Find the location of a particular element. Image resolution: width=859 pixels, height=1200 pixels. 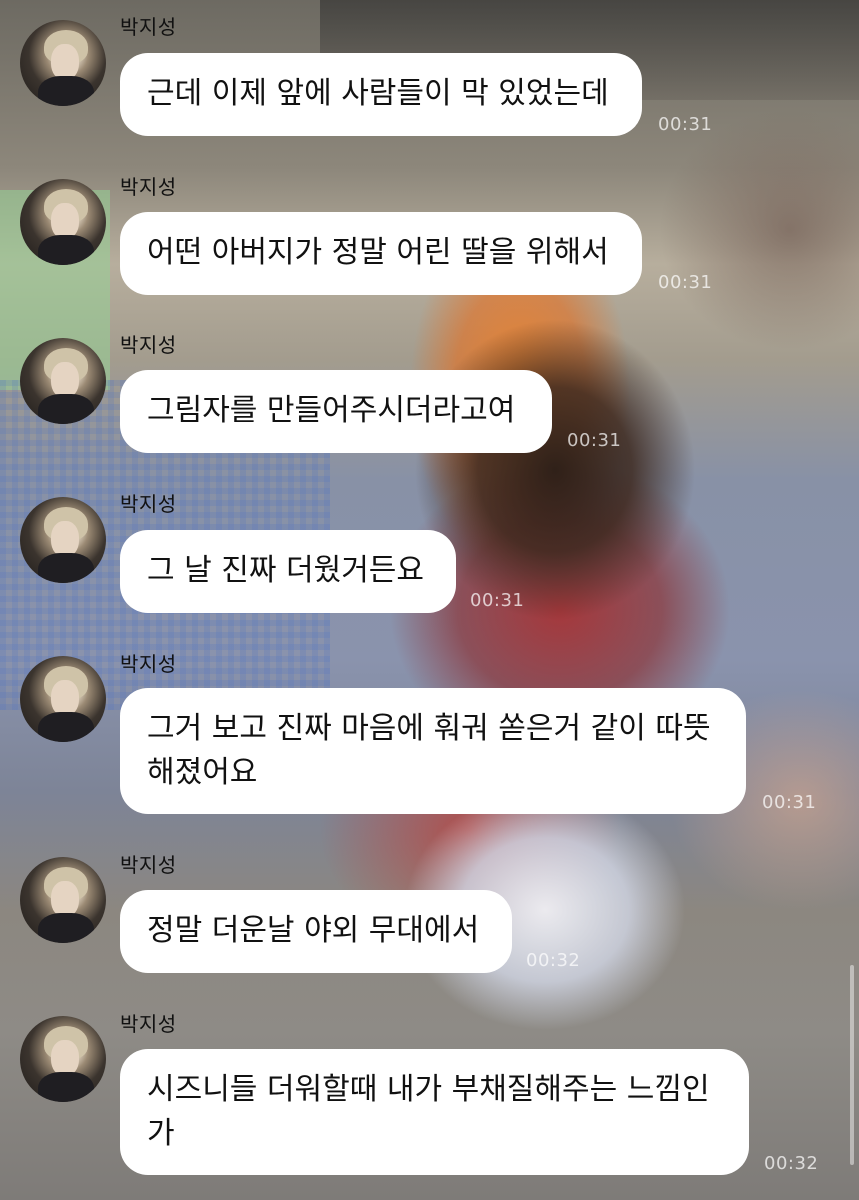

message-bubble: 그림자를 만들어주시더라고여 is located at coordinates (336, 411).